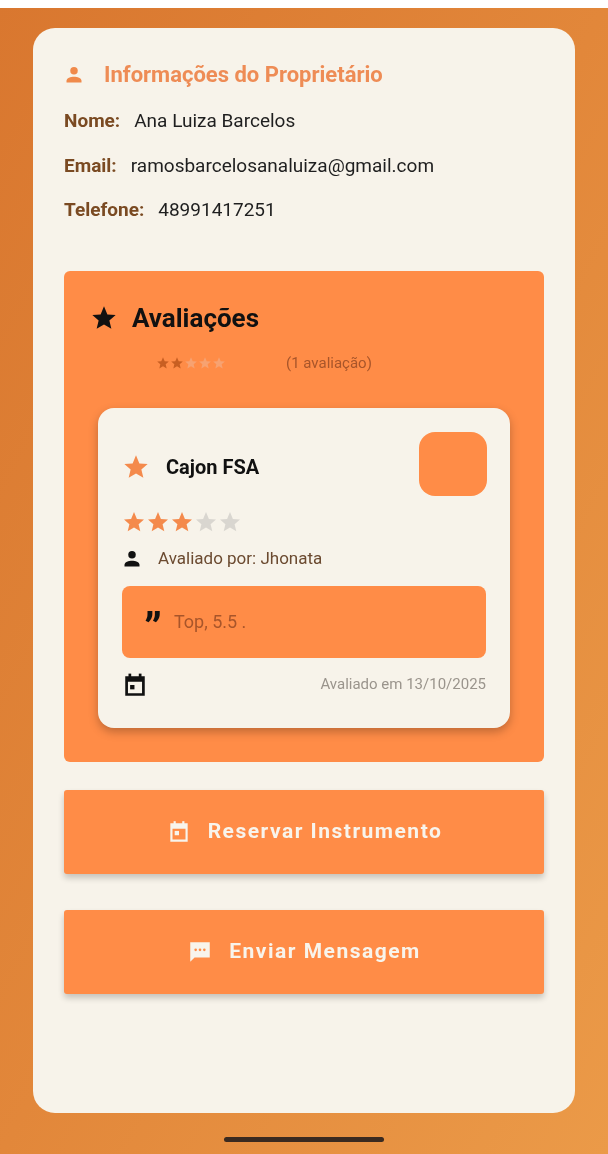 This screenshot has width=608, height=1154. Describe the element at coordinates (453, 464) in the screenshot. I see `thumbnail` at that location.